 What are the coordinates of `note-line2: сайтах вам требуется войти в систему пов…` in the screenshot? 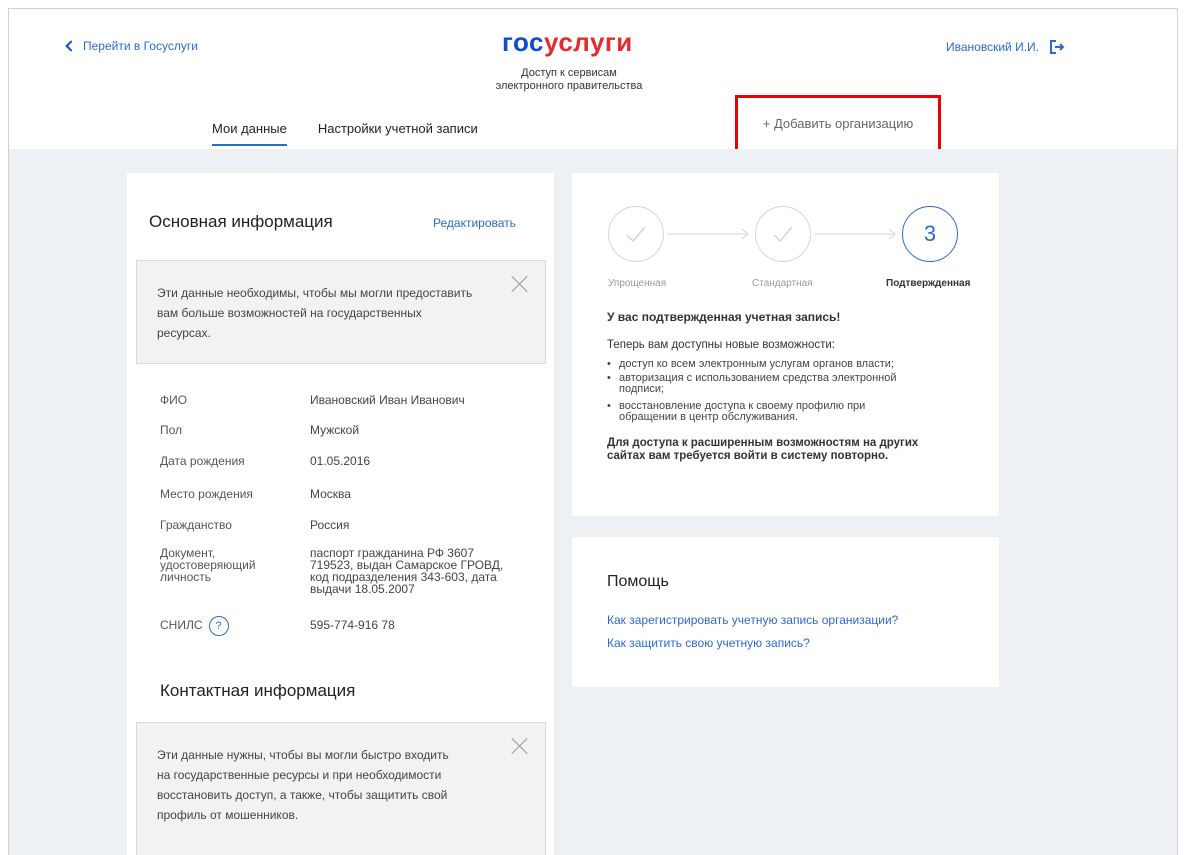 It's located at (748, 456).